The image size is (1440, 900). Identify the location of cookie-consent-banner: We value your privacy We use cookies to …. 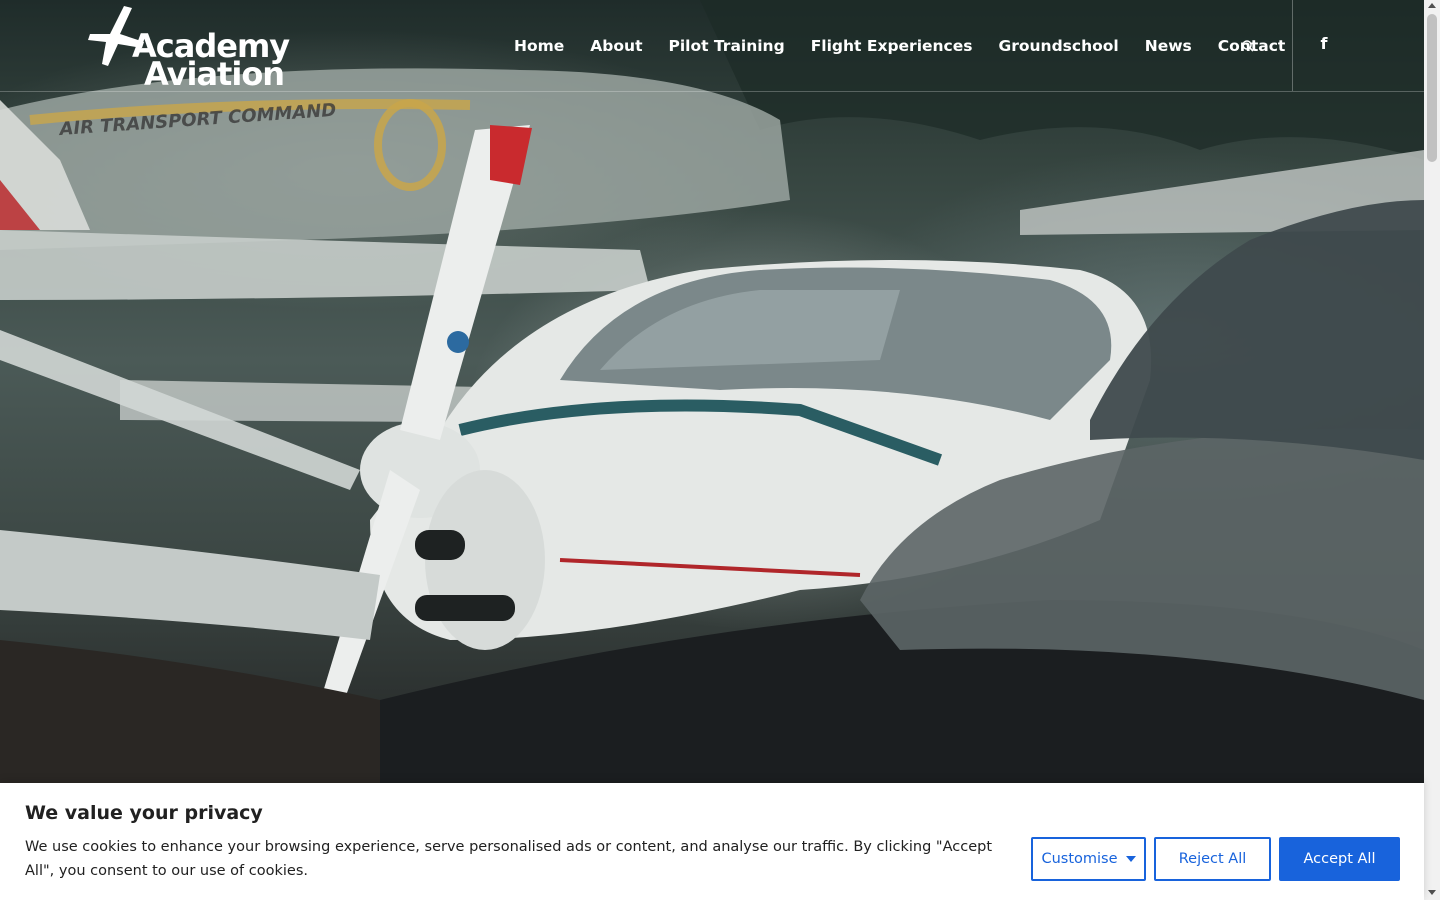
(712, 841).